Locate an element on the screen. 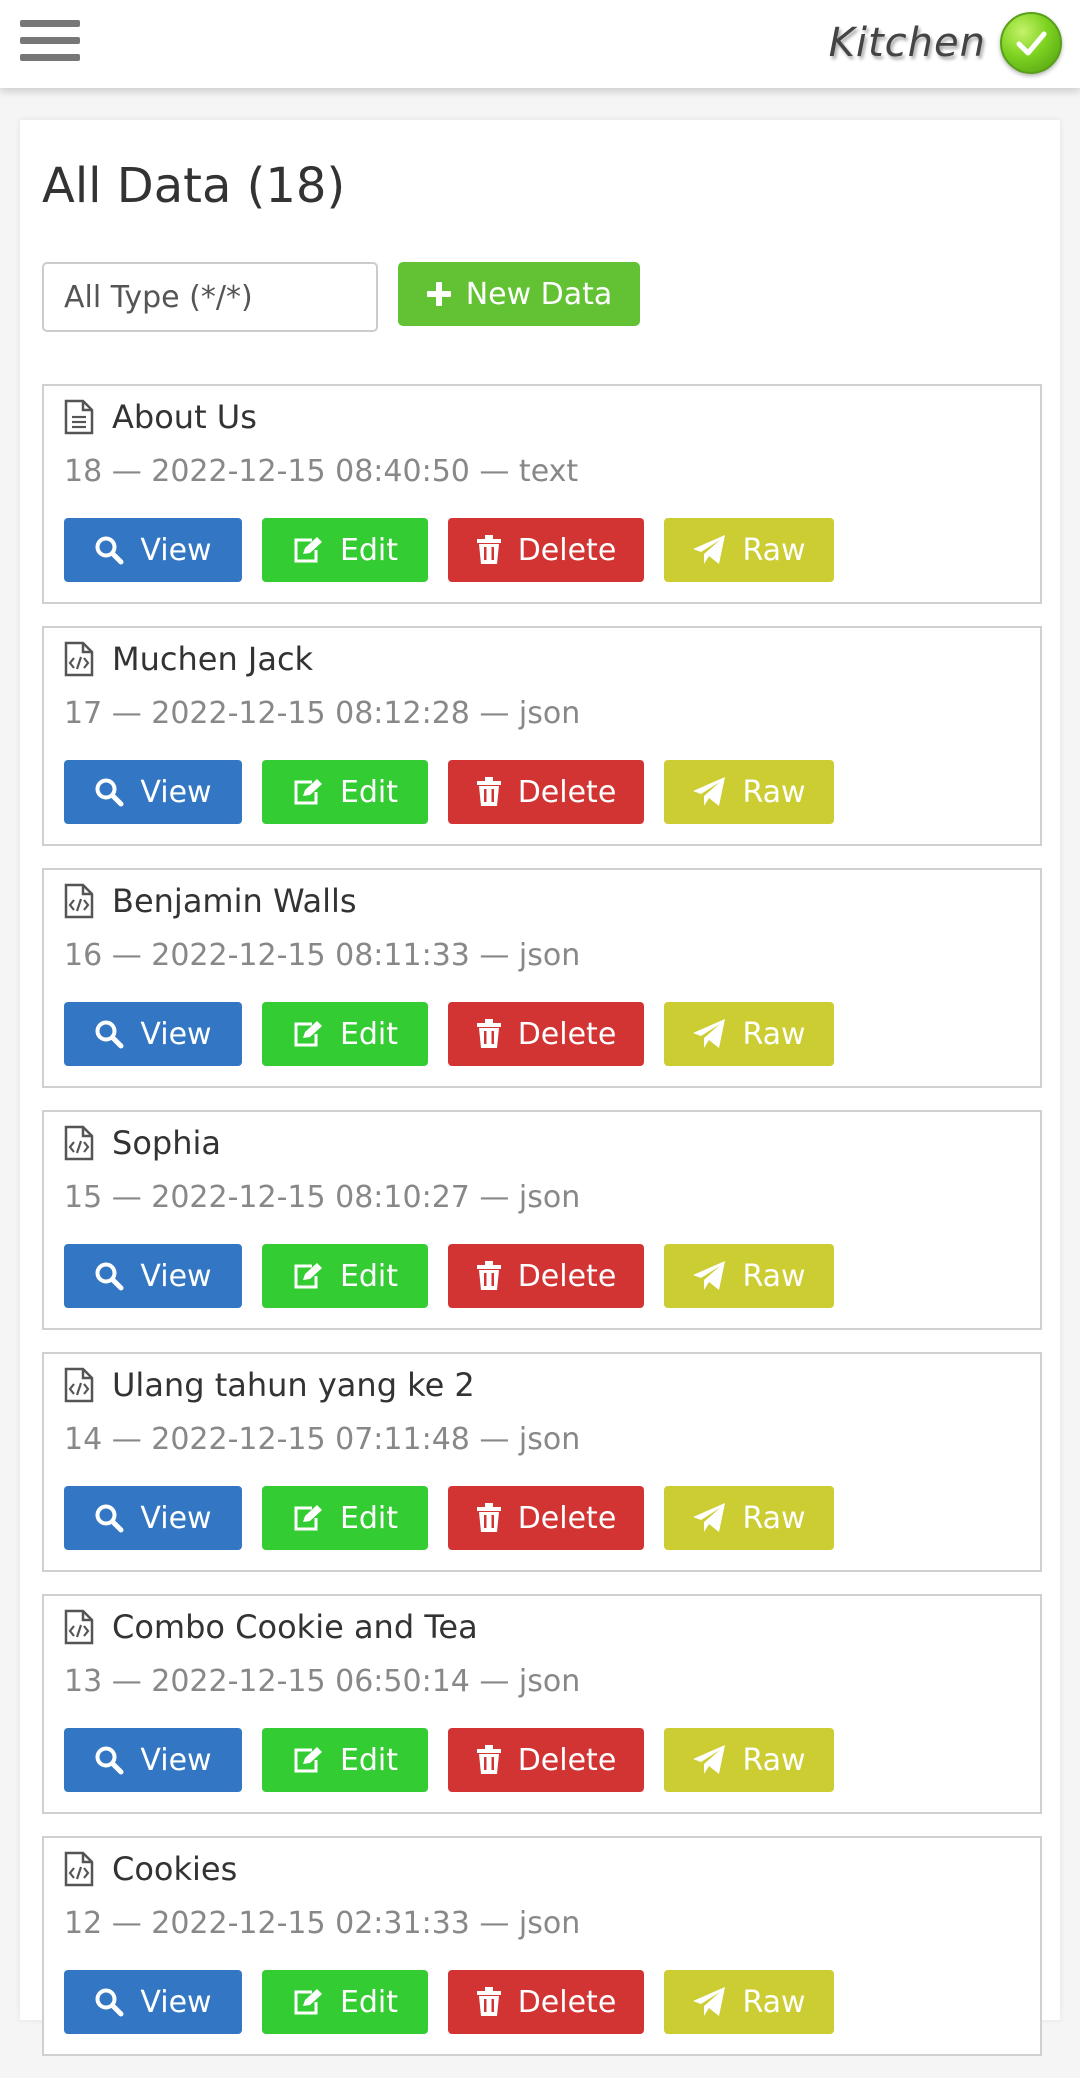 The height and width of the screenshot is (2078, 1080). type-filter-select: All Type (*/*) is located at coordinates (210, 297).